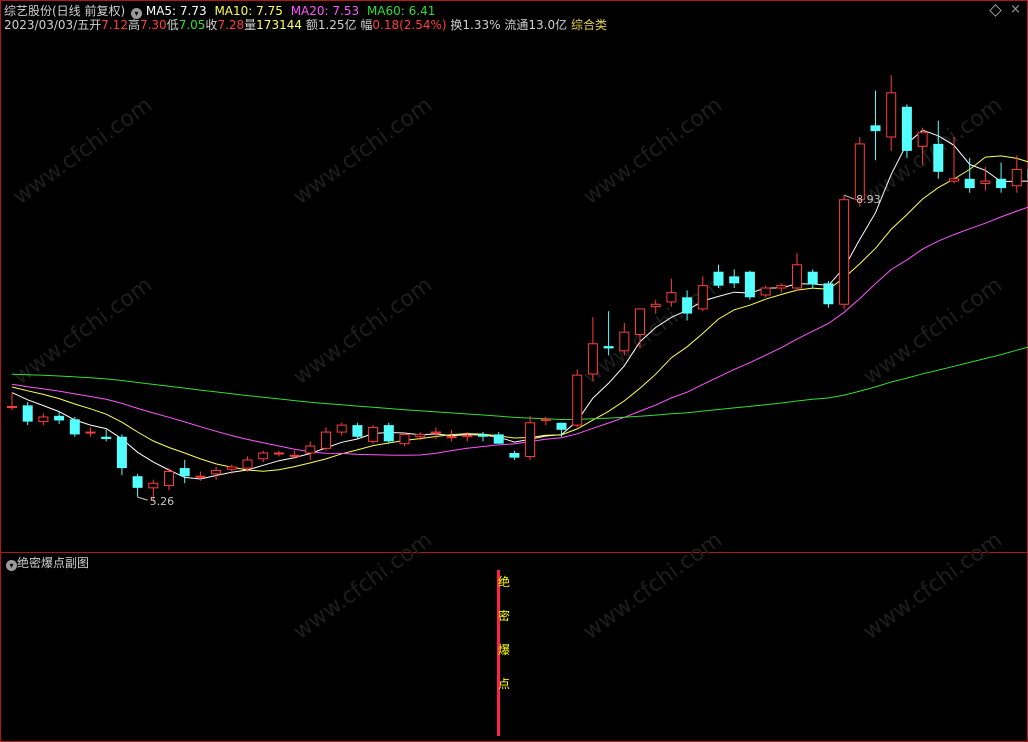  I want to click on low-annotation: 5.26, so click(162, 501).